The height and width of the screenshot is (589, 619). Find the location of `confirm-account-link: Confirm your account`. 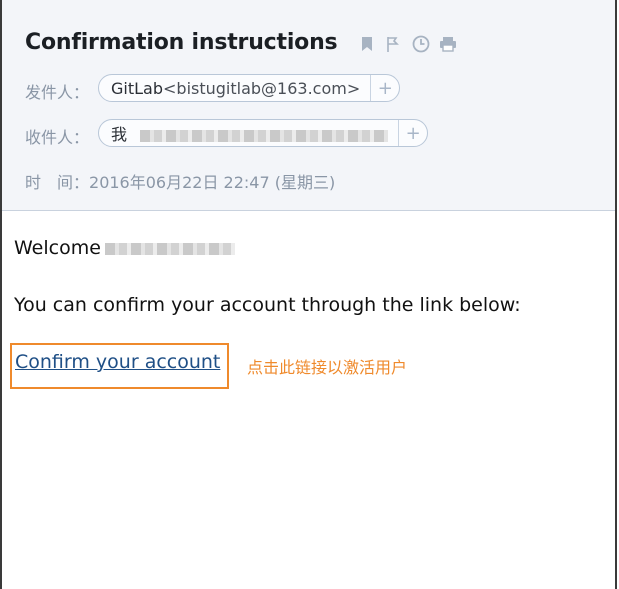

confirm-account-link: Confirm your account is located at coordinates (117, 362).